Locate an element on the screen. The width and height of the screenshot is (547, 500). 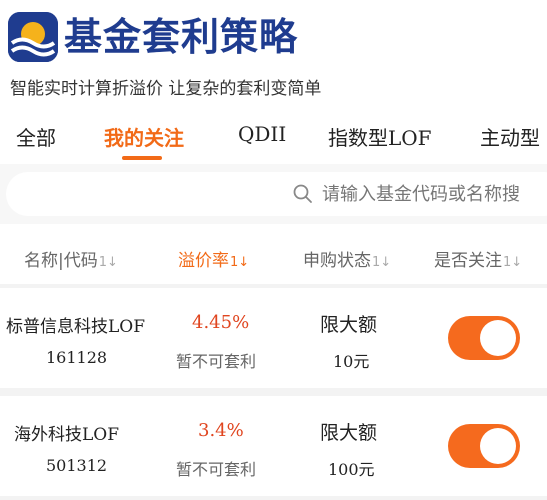
category-tabs: 全部 我的关注 QDII 指数型LOF 主动型 is located at coordinates (273, 137).